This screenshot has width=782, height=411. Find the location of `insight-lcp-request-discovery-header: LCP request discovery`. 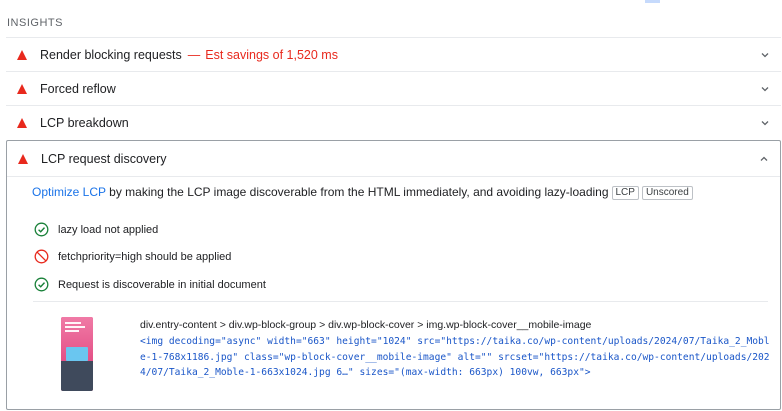

insight-lcp-request-discovery-header: LCP request discovery is located at coordinates (393, 159).